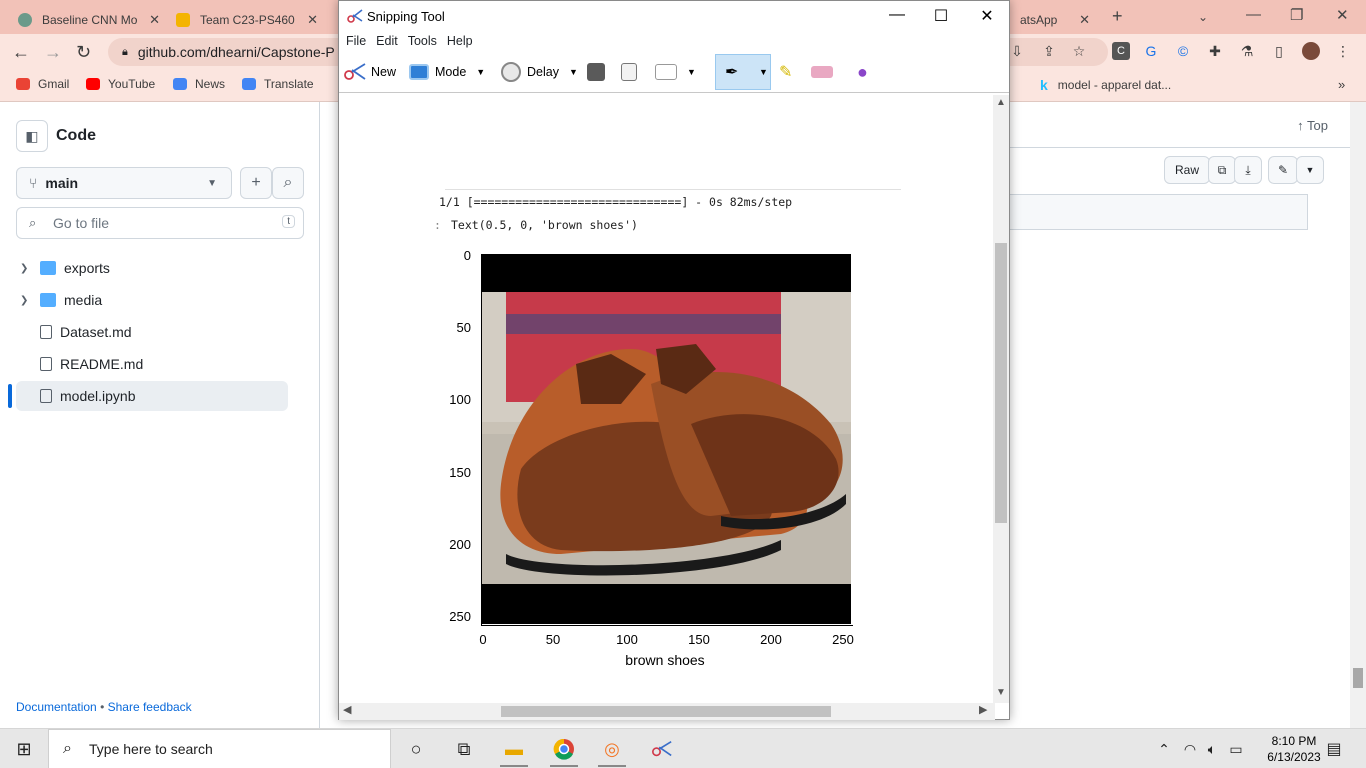 This screenshot has width=1366, height=768. Describe the element at coordinates (1358, 415) in the screenshot. I see `page-scrollbar` at that location.